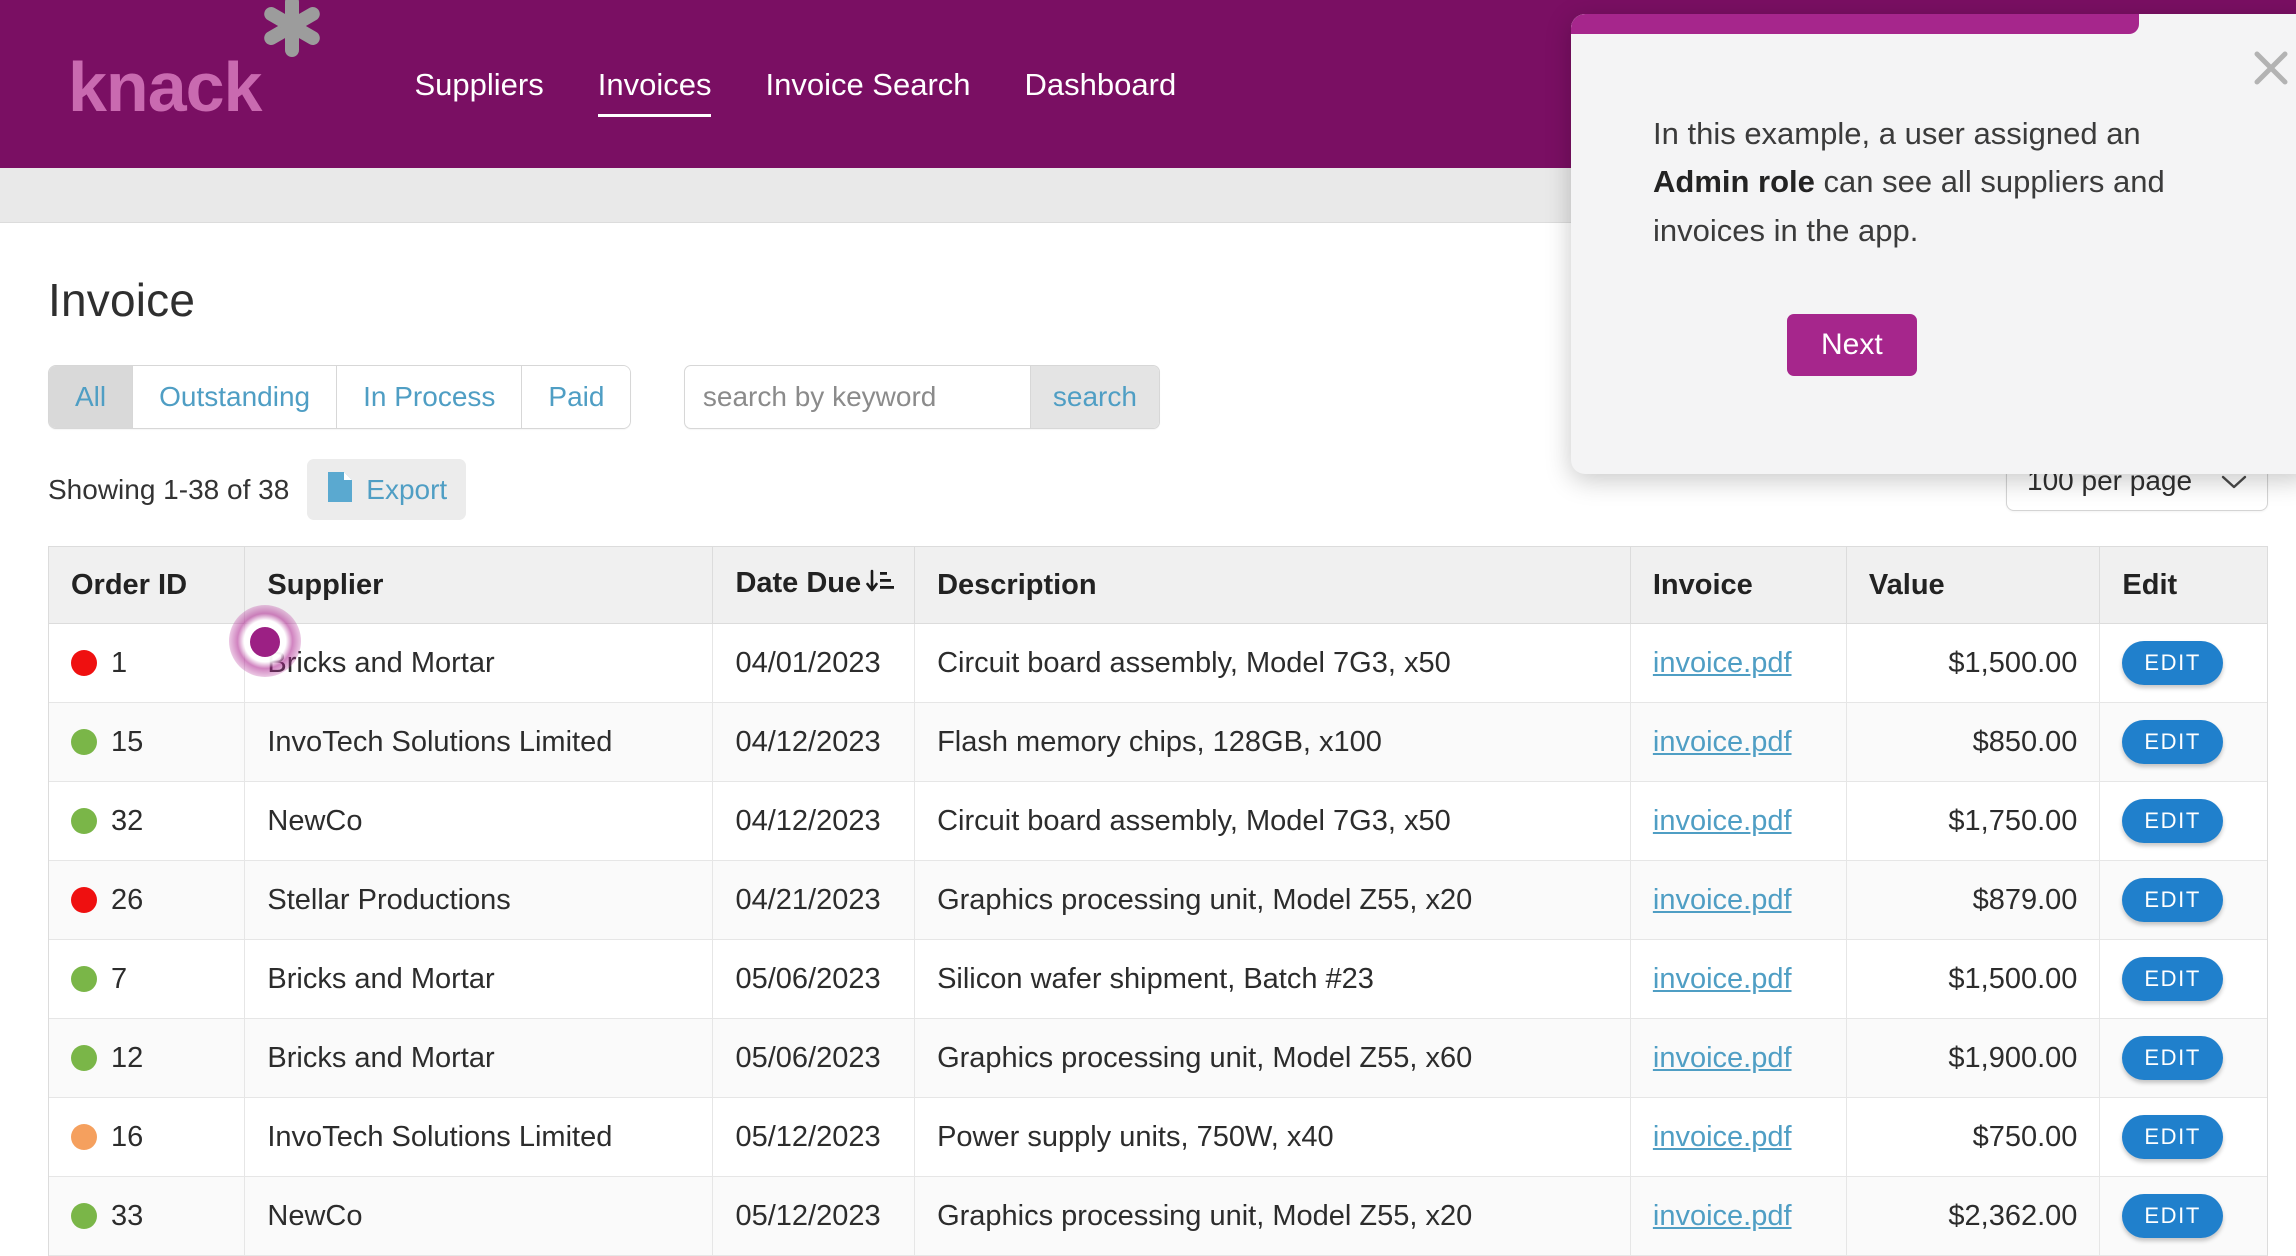 The height and width of the screenshot is (1256, 2296). What do you see at coordinates (1897, 133) in the screenshot?
I see `tour-text-part1: In this example, a user assigned an` at bounding box center [1897, 133].